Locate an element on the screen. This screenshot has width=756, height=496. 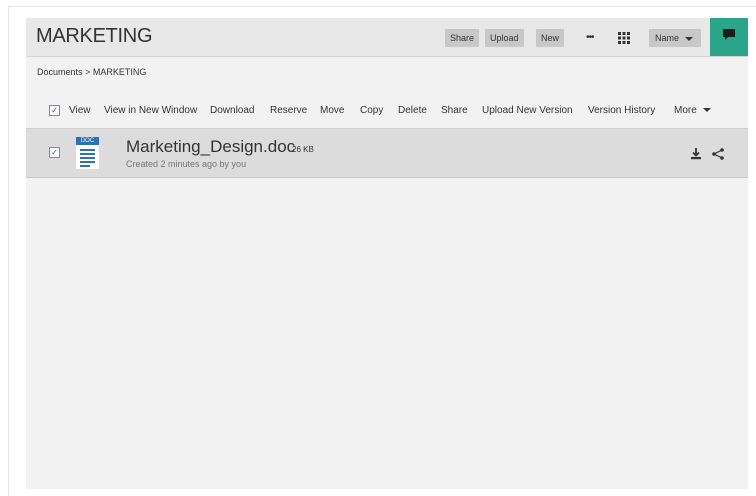
chat-button is located at coordinates (729, 37).